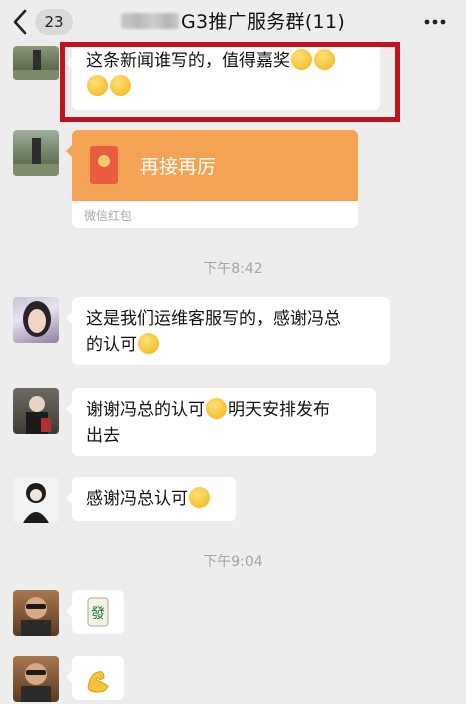  I want to click on message-text: 的认可, so click(111, 345).